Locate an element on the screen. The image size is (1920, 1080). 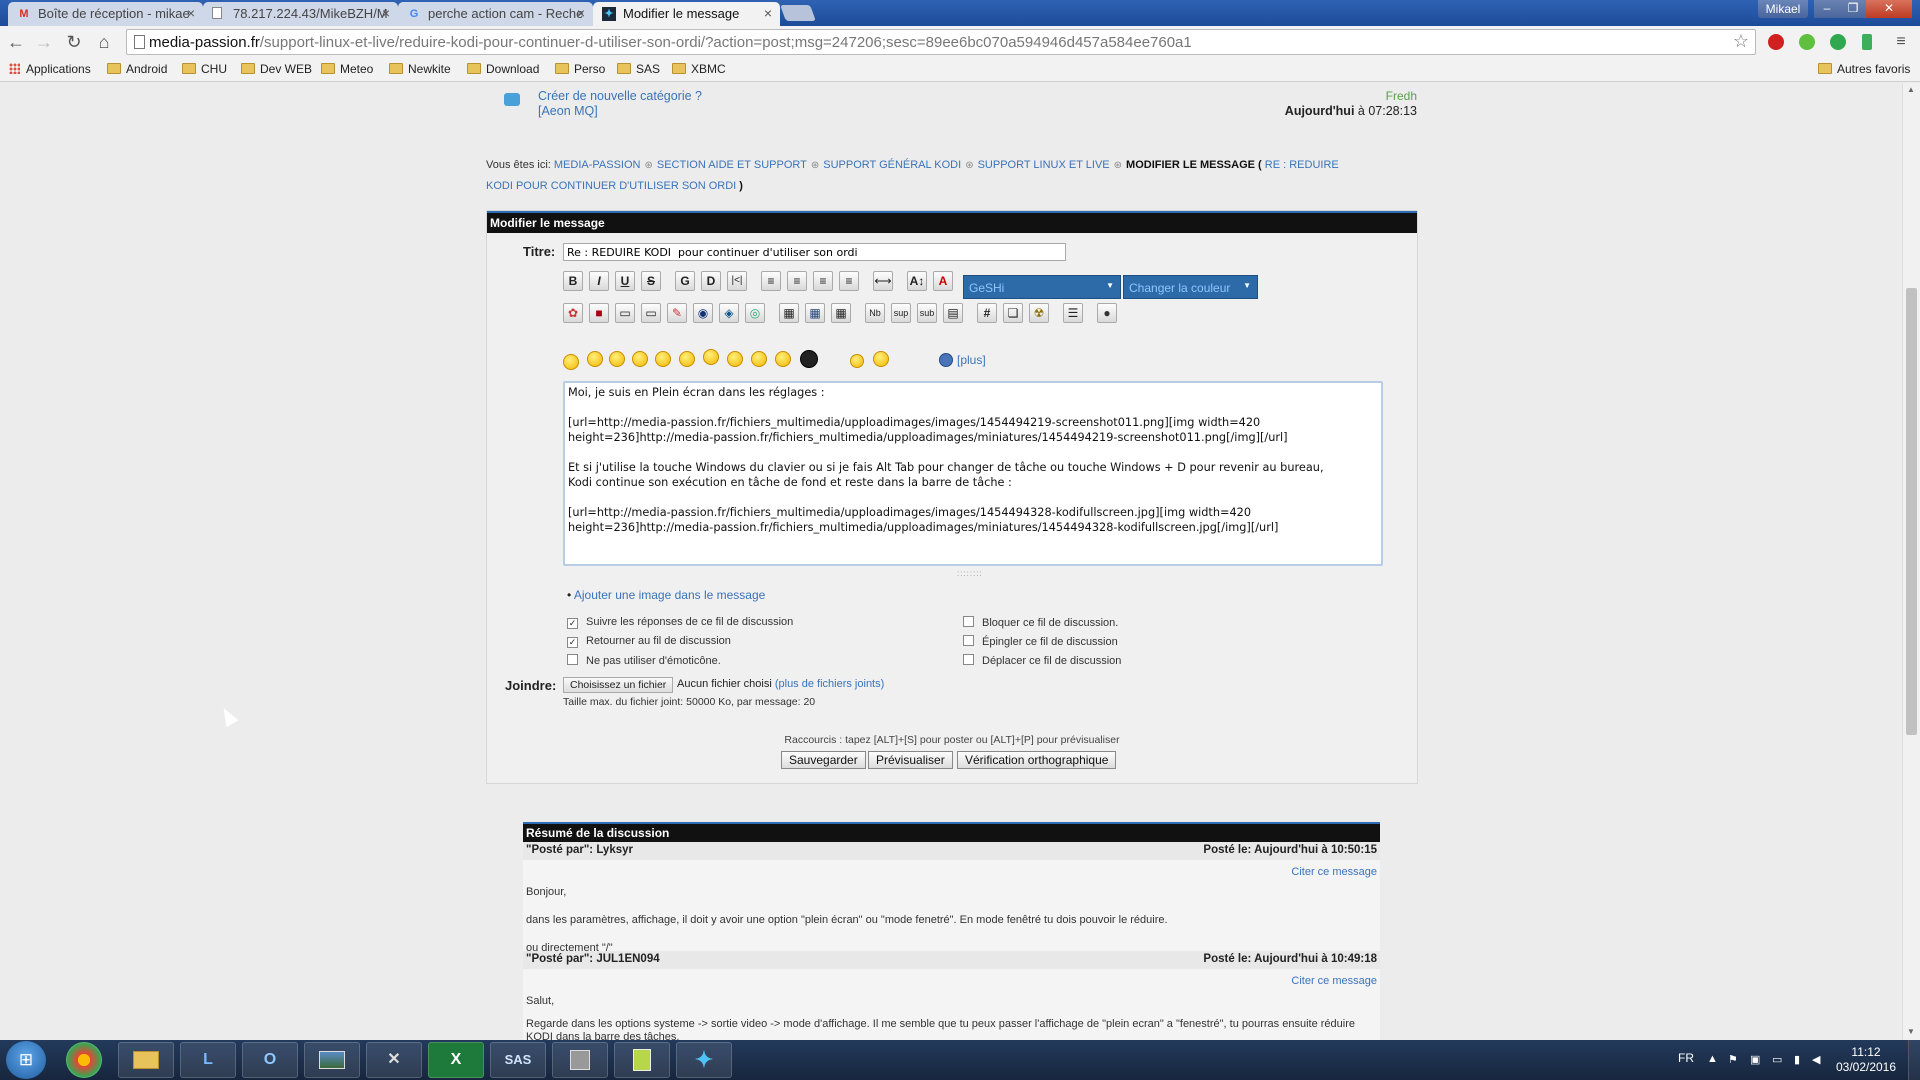
table-icon: ▦ is located at coordinates (789, 313).